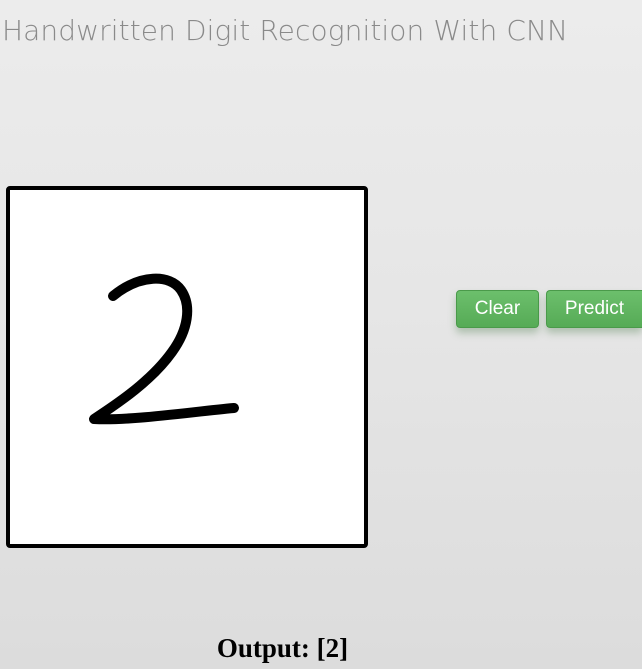 Image resolution: width=642 pixels, height=669 pixels. Describe the element at coordinates (263, 648) in the screenshot. I see `output-label: Output:` at that location.